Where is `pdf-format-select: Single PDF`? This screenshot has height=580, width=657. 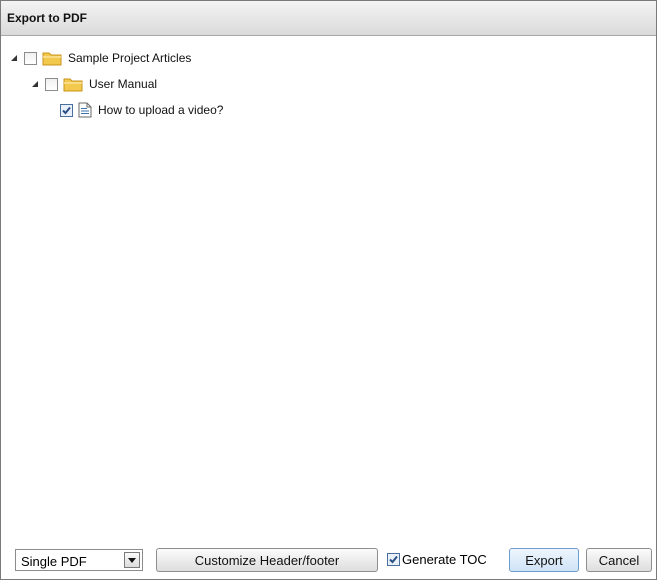
pdf-format-select: Single PDF is located at coordinates (79, 560).